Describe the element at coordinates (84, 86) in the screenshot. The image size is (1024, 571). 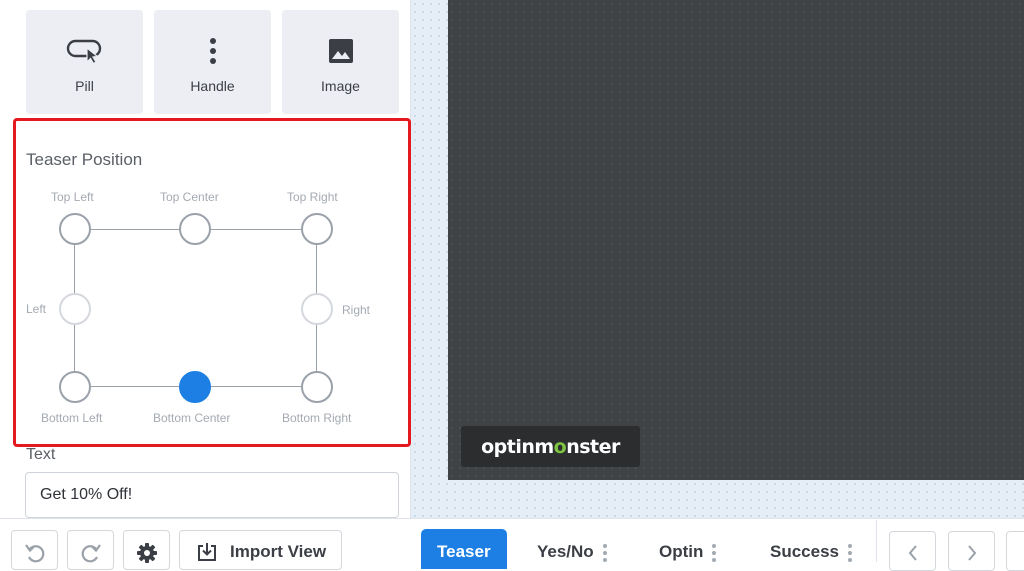
I see `style-option-label: Pill` at that location.